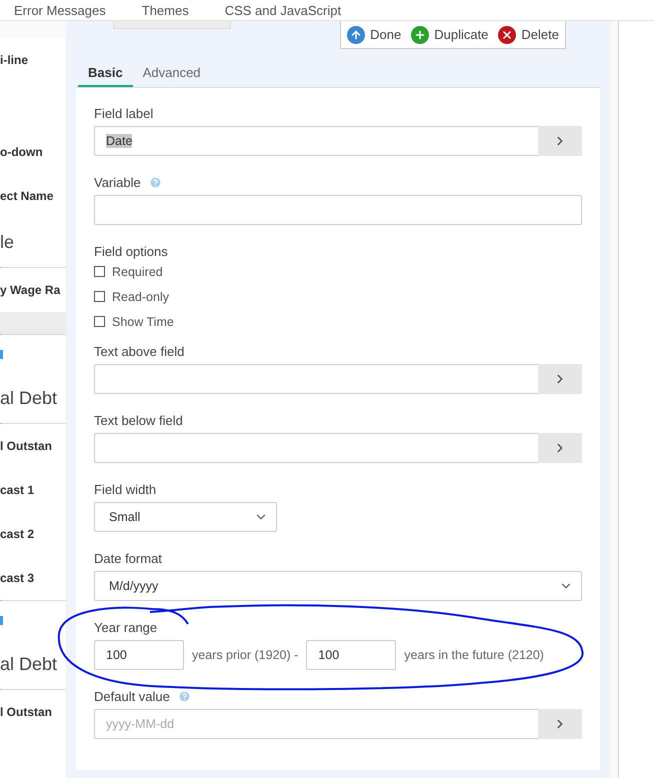 Image resolution: width=654 pixels, height=778 pixels. I want to click on dropdown: Small, so click(185, 517).